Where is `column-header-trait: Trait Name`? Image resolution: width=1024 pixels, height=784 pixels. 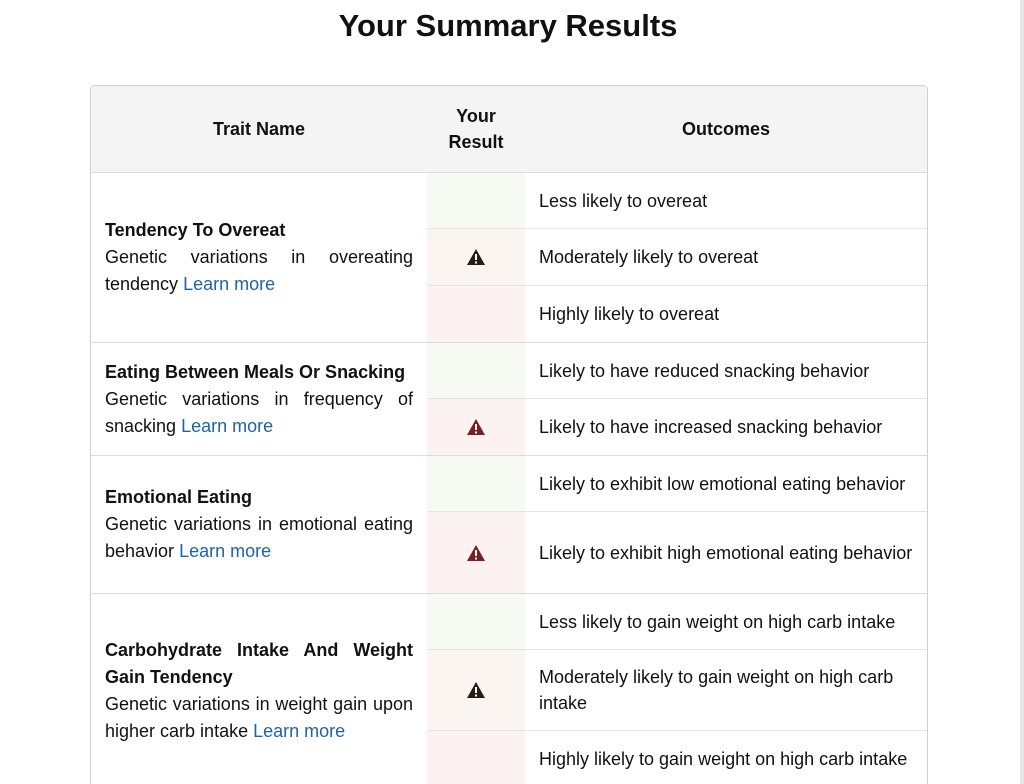
column-header-trait: Trait Name is located at coordinates (259, 129).